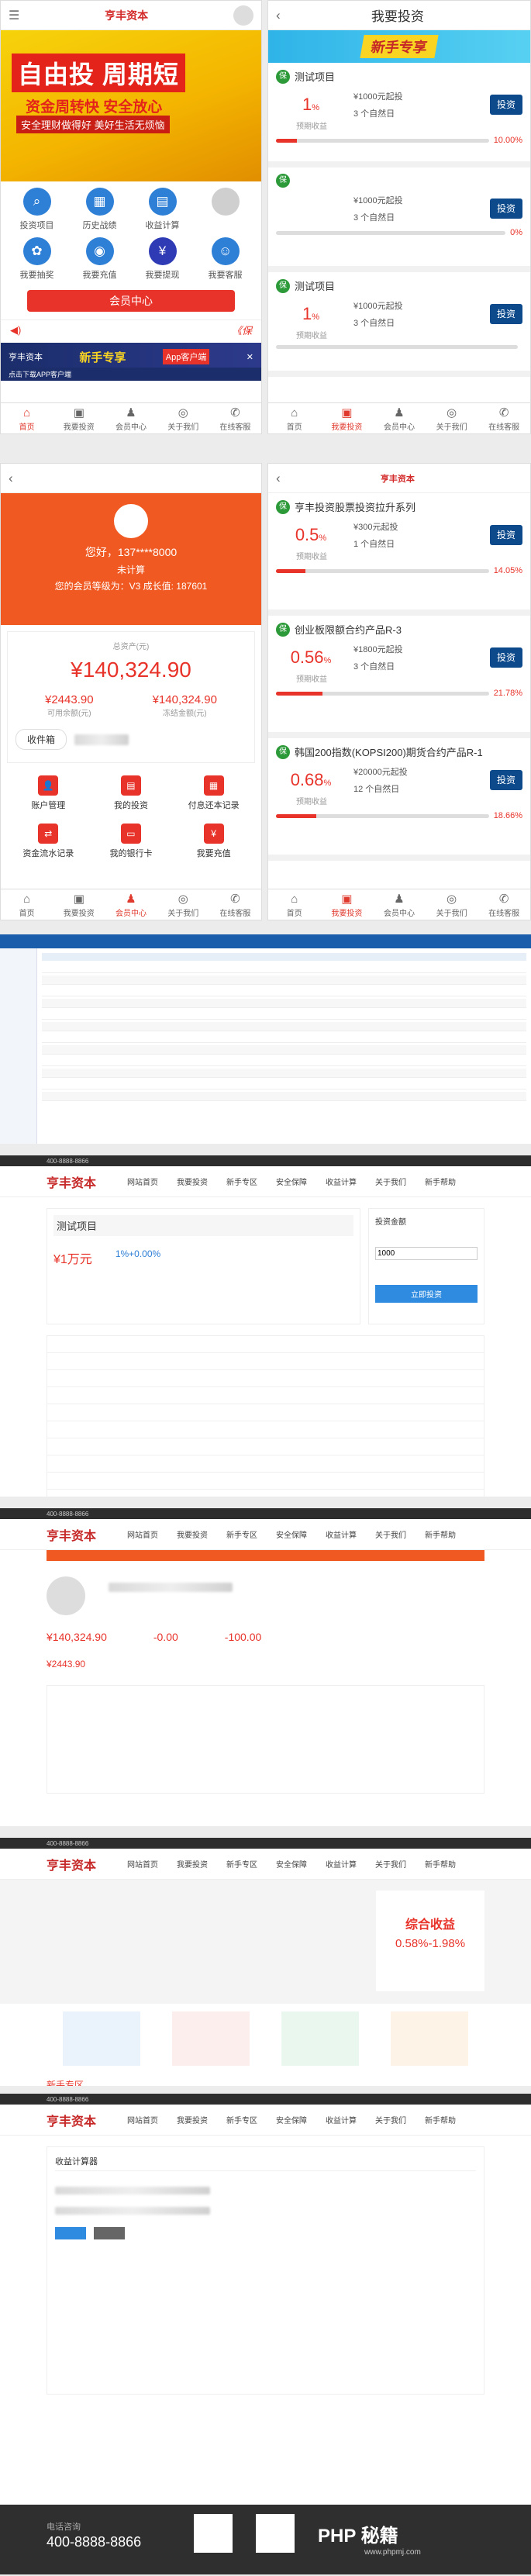 Image resolution: width=531 pixels, height=2576 pixels. I want to click on notice-bar: ◀) 《保, so click(131, 329).